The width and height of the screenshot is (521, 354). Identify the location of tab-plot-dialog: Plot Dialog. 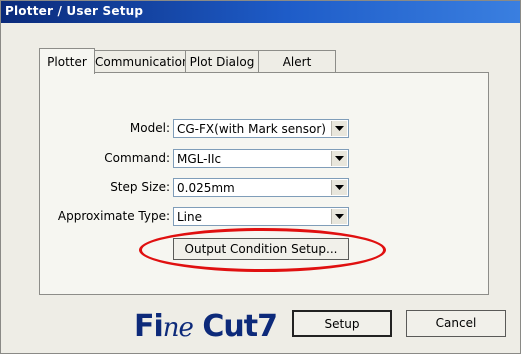
(222, 61).